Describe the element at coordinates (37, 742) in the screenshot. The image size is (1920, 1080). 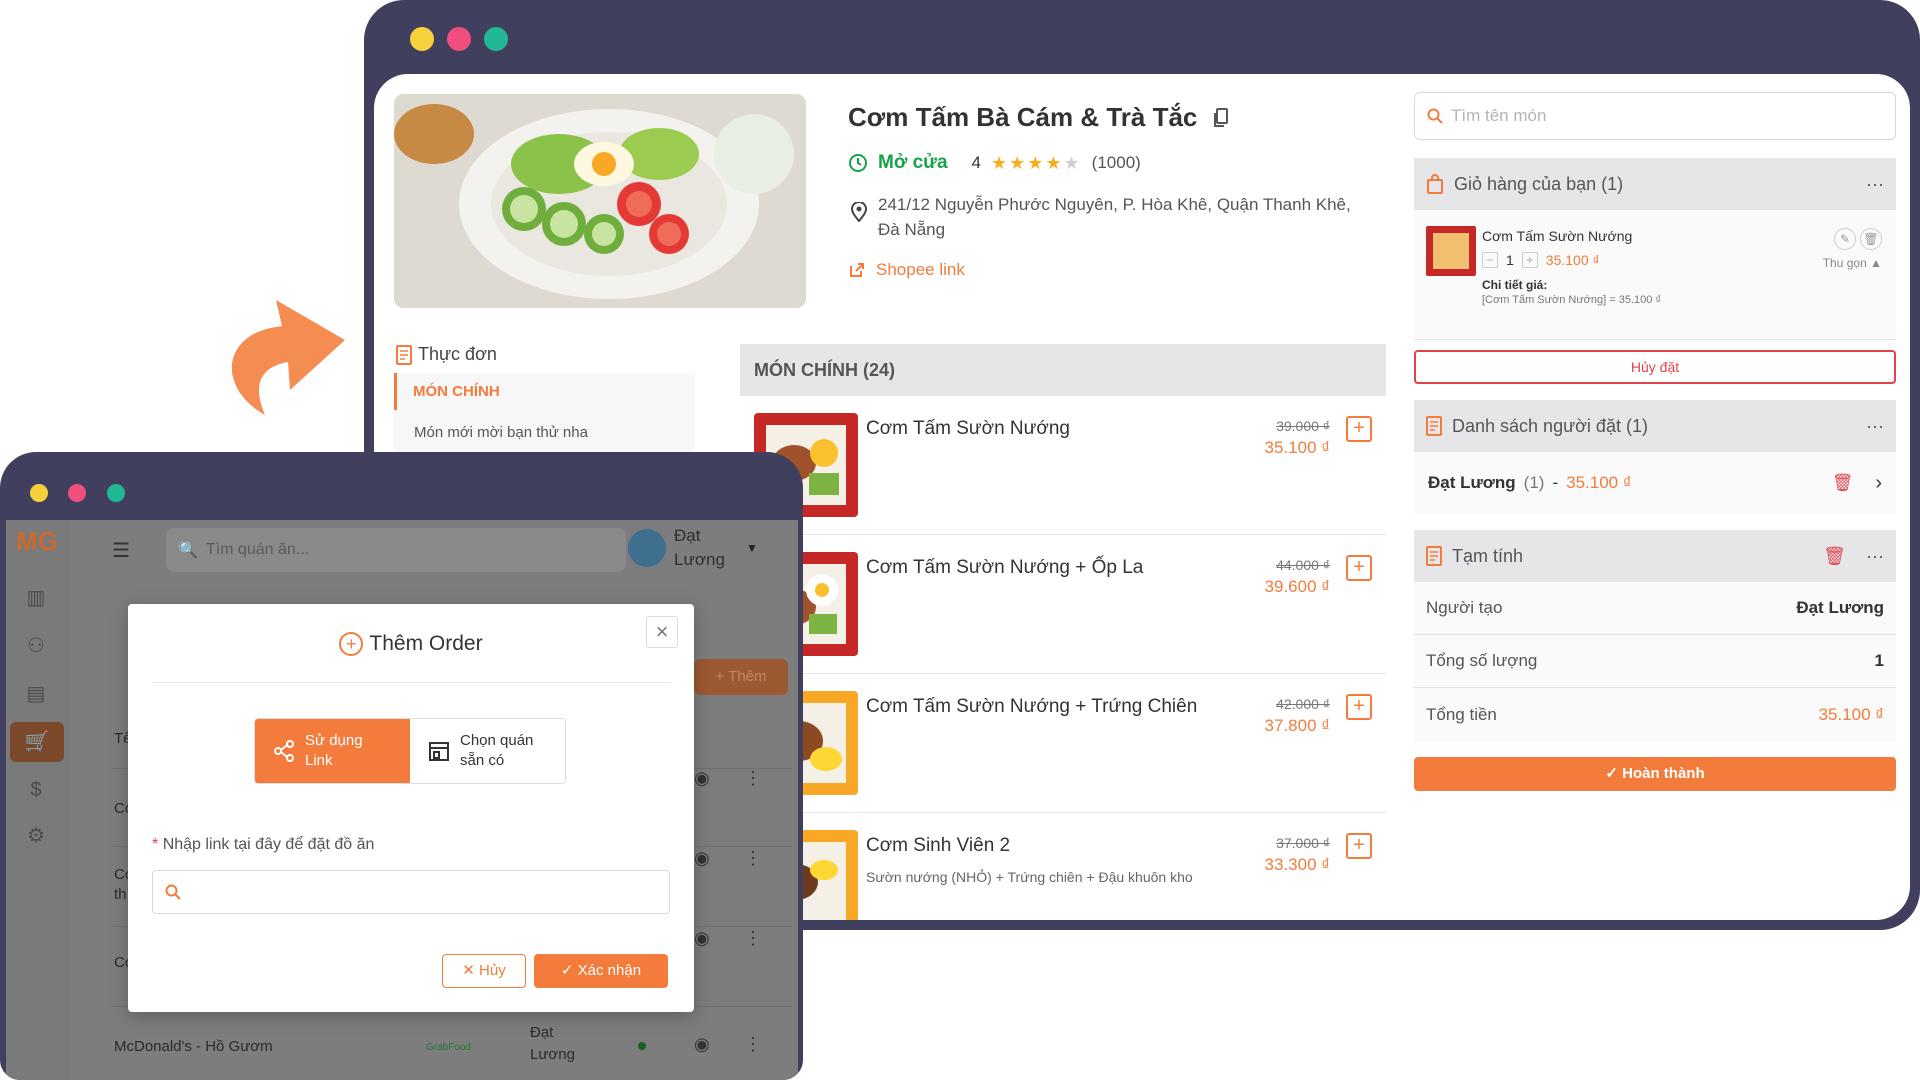
I see `cart-icon: 🛒` at that location.